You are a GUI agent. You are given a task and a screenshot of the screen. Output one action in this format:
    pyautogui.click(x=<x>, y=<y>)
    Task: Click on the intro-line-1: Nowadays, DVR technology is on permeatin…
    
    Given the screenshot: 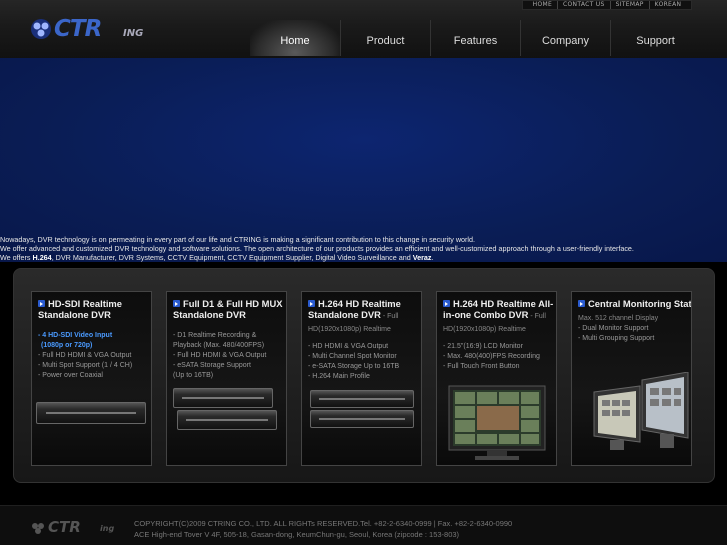 What is the action you would take?
    pyautogui.click(x=237, y=239)
    